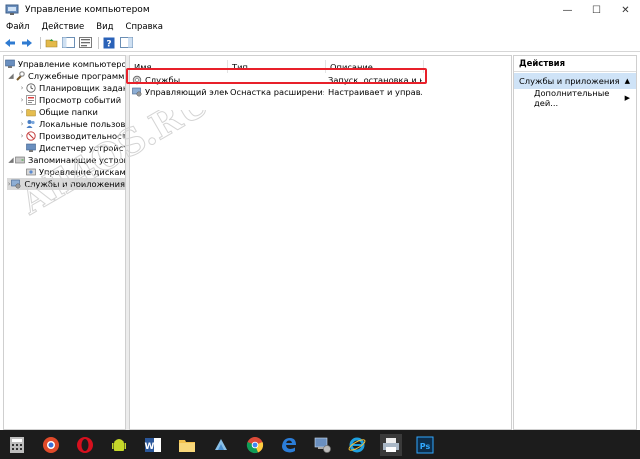 This screenshot has width=640, height=459. Describe the element at coordinates (51, 445) in the screenshot. I see `chrome-canary-icon` at that location.